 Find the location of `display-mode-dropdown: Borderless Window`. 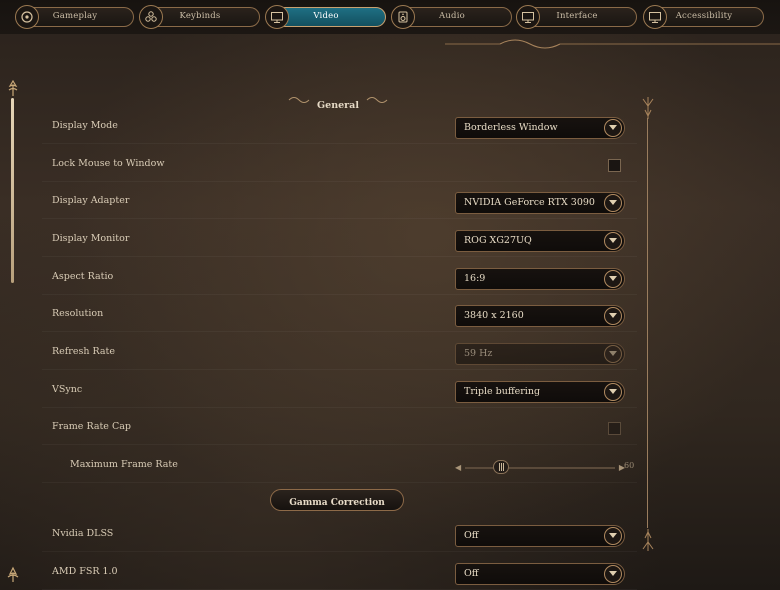

display-mode-dropdown: Borderless Window is located at coordinates (540, 128).